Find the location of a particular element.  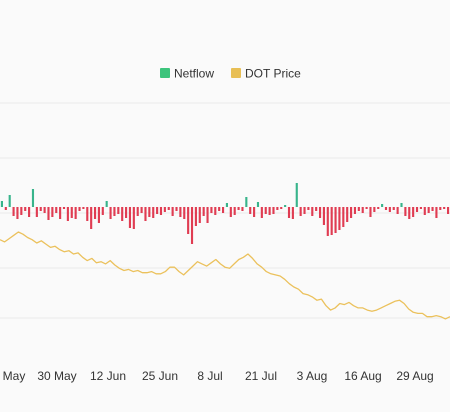

x-tick-label: 8 Jul is located at coordinates (209, 376).